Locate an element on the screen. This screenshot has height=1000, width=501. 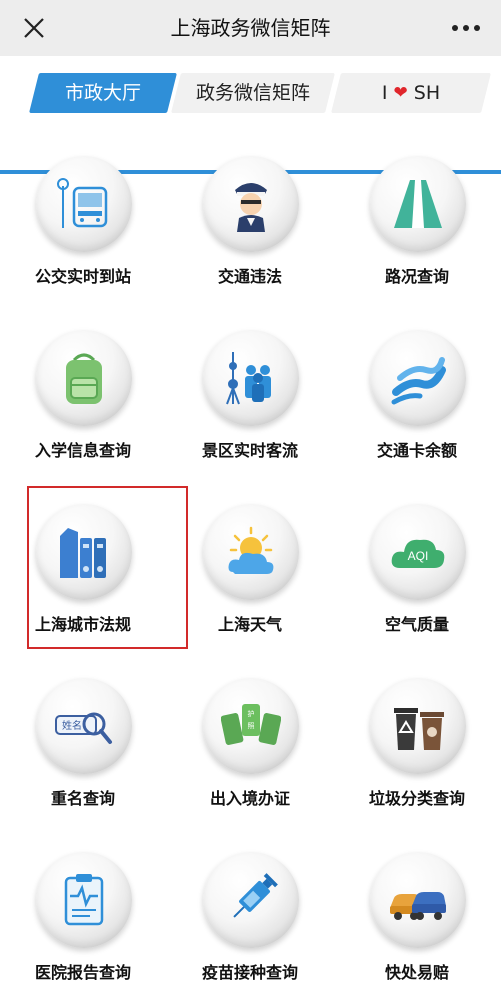
bus-icon is located at coordinates (84, 204).